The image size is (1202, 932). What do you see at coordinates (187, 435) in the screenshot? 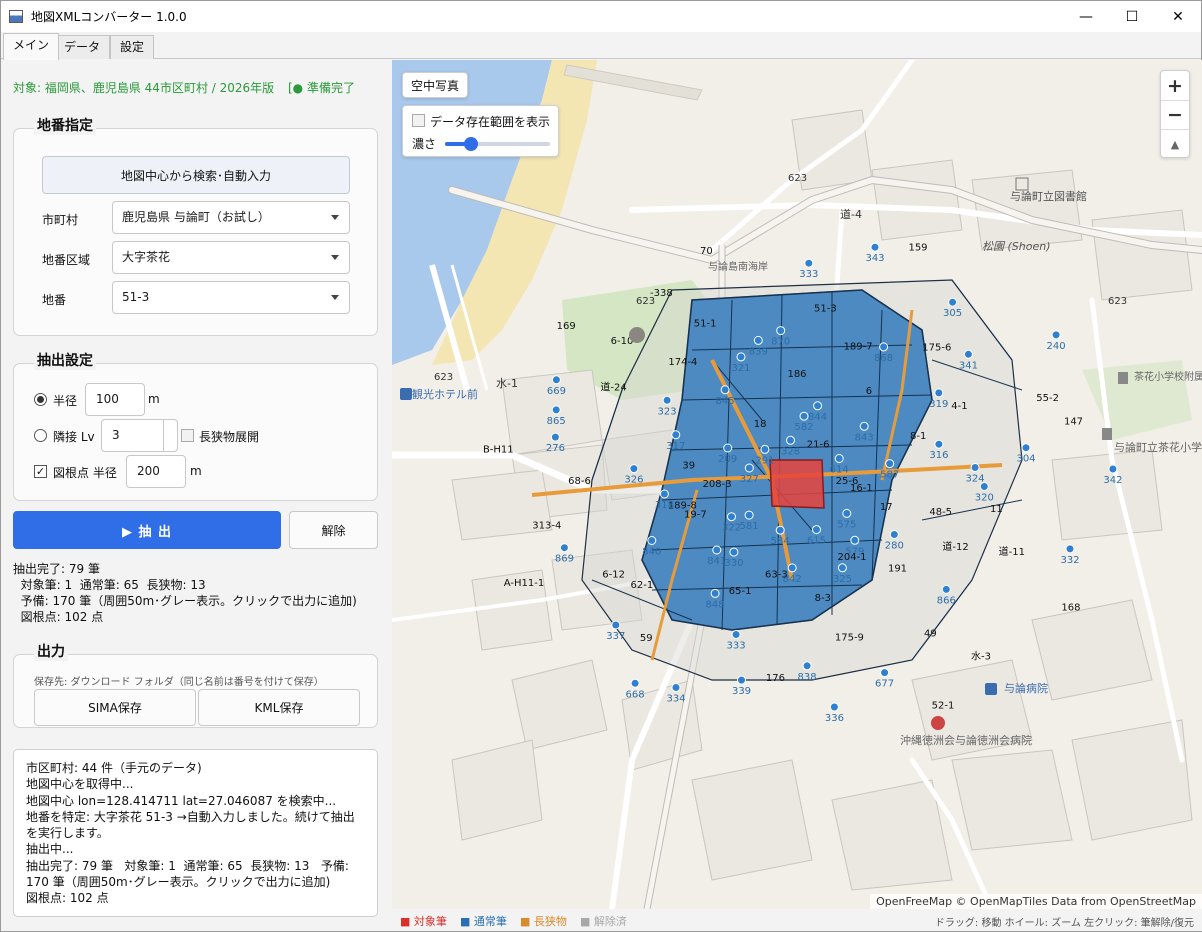
I see `long-expand-checkbox` at bounding box center [187, 435].